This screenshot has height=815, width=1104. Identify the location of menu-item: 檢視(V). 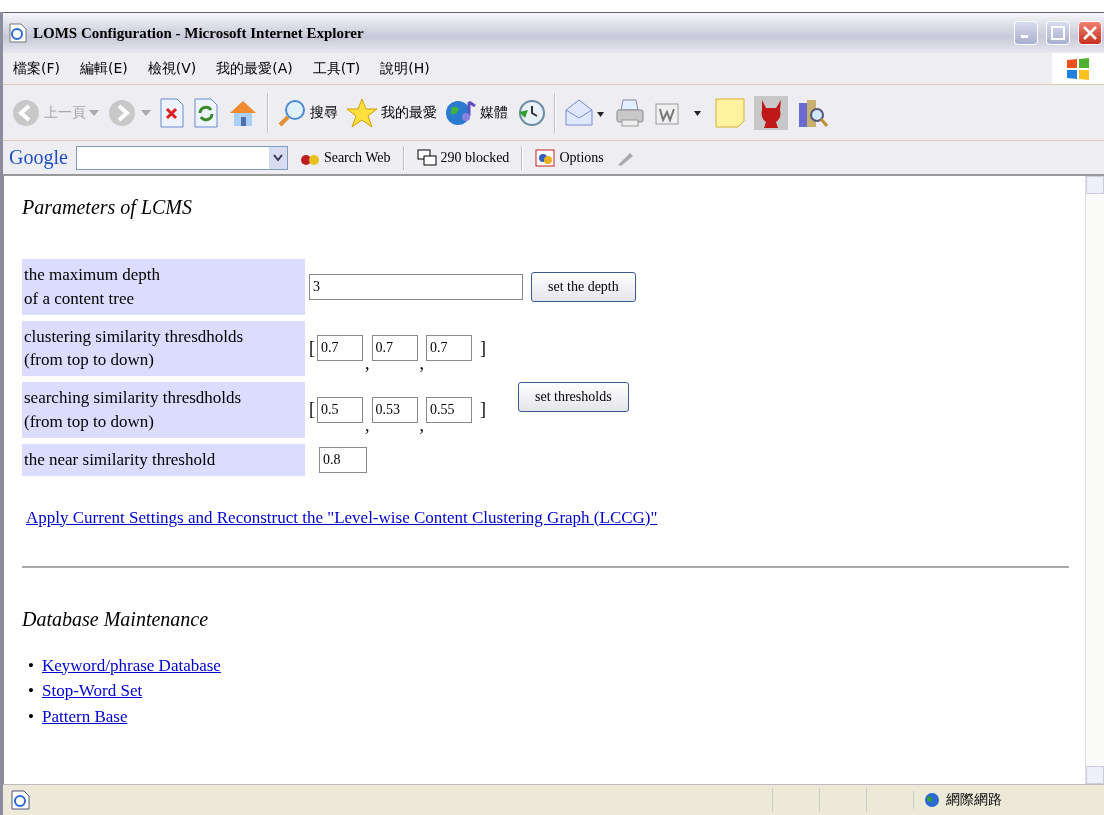
(172, 68).